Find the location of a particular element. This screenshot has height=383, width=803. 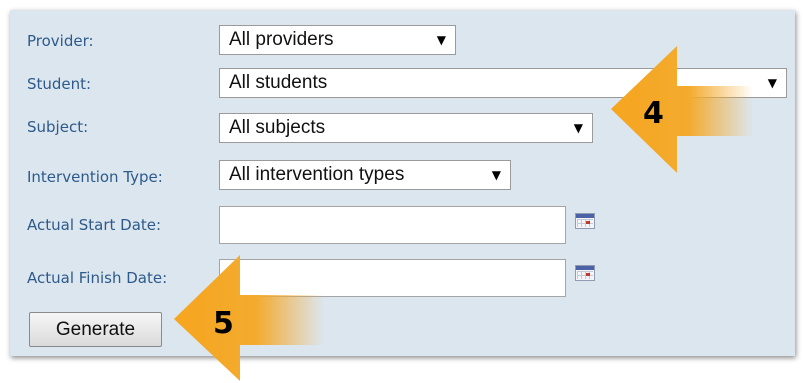

subject-label: Subject: is located at coordinates (58, 127).